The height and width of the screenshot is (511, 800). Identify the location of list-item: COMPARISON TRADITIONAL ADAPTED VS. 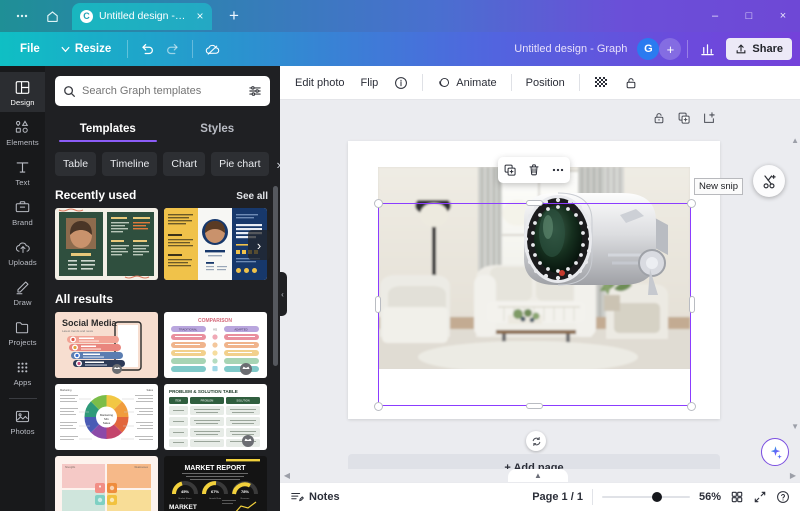
(215, 345).